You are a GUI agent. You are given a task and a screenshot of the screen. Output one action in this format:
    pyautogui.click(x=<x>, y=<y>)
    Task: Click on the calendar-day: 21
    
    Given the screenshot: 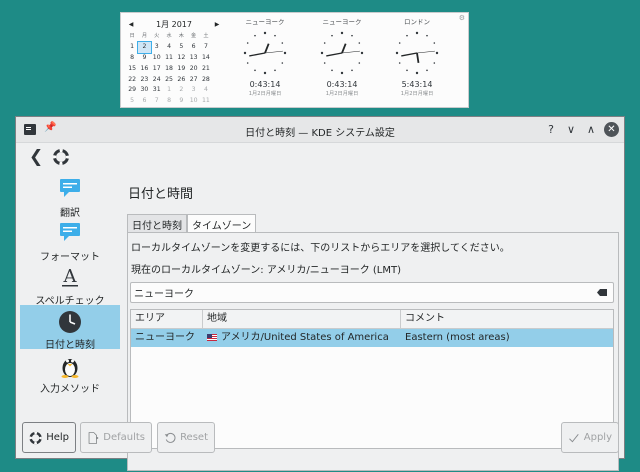 What is the action you would take?
    pyautogui.click(x=206, y=69)
    